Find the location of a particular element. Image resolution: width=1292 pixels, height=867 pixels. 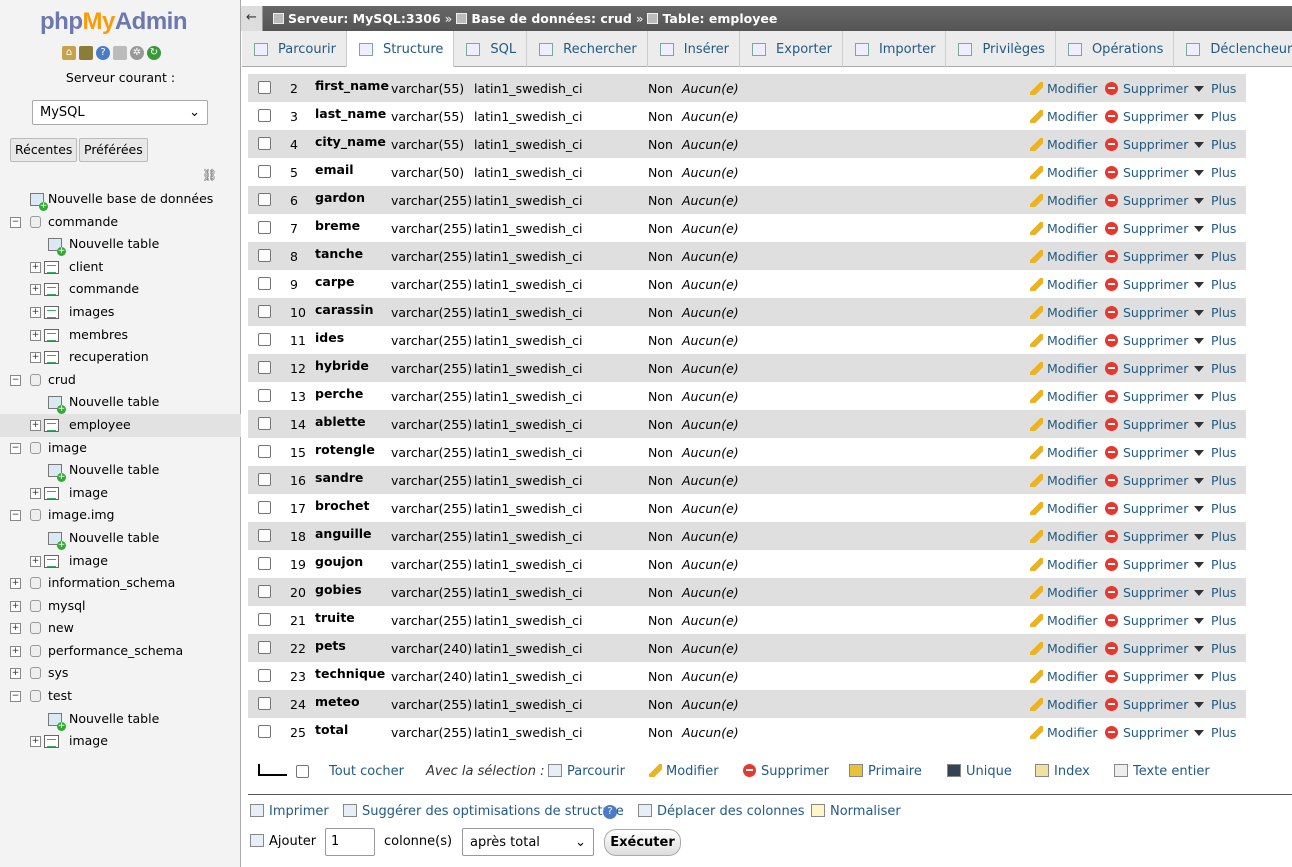

execute-button: Exécuter is located at coordinates (642, 842).